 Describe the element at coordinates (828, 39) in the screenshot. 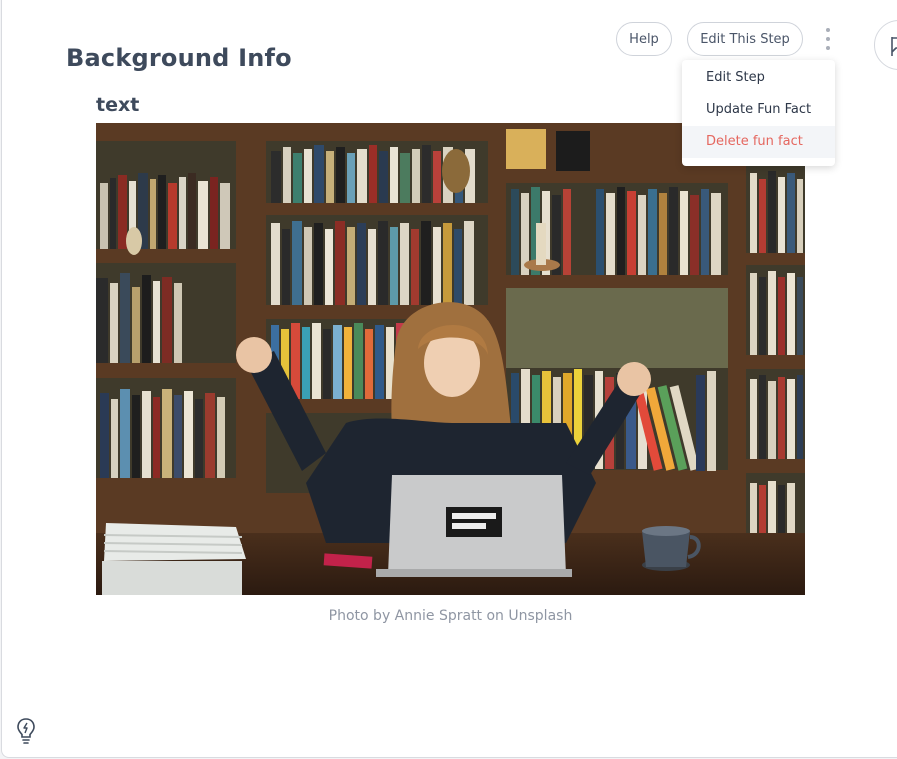

I see `more-vertical-icon` at that location.